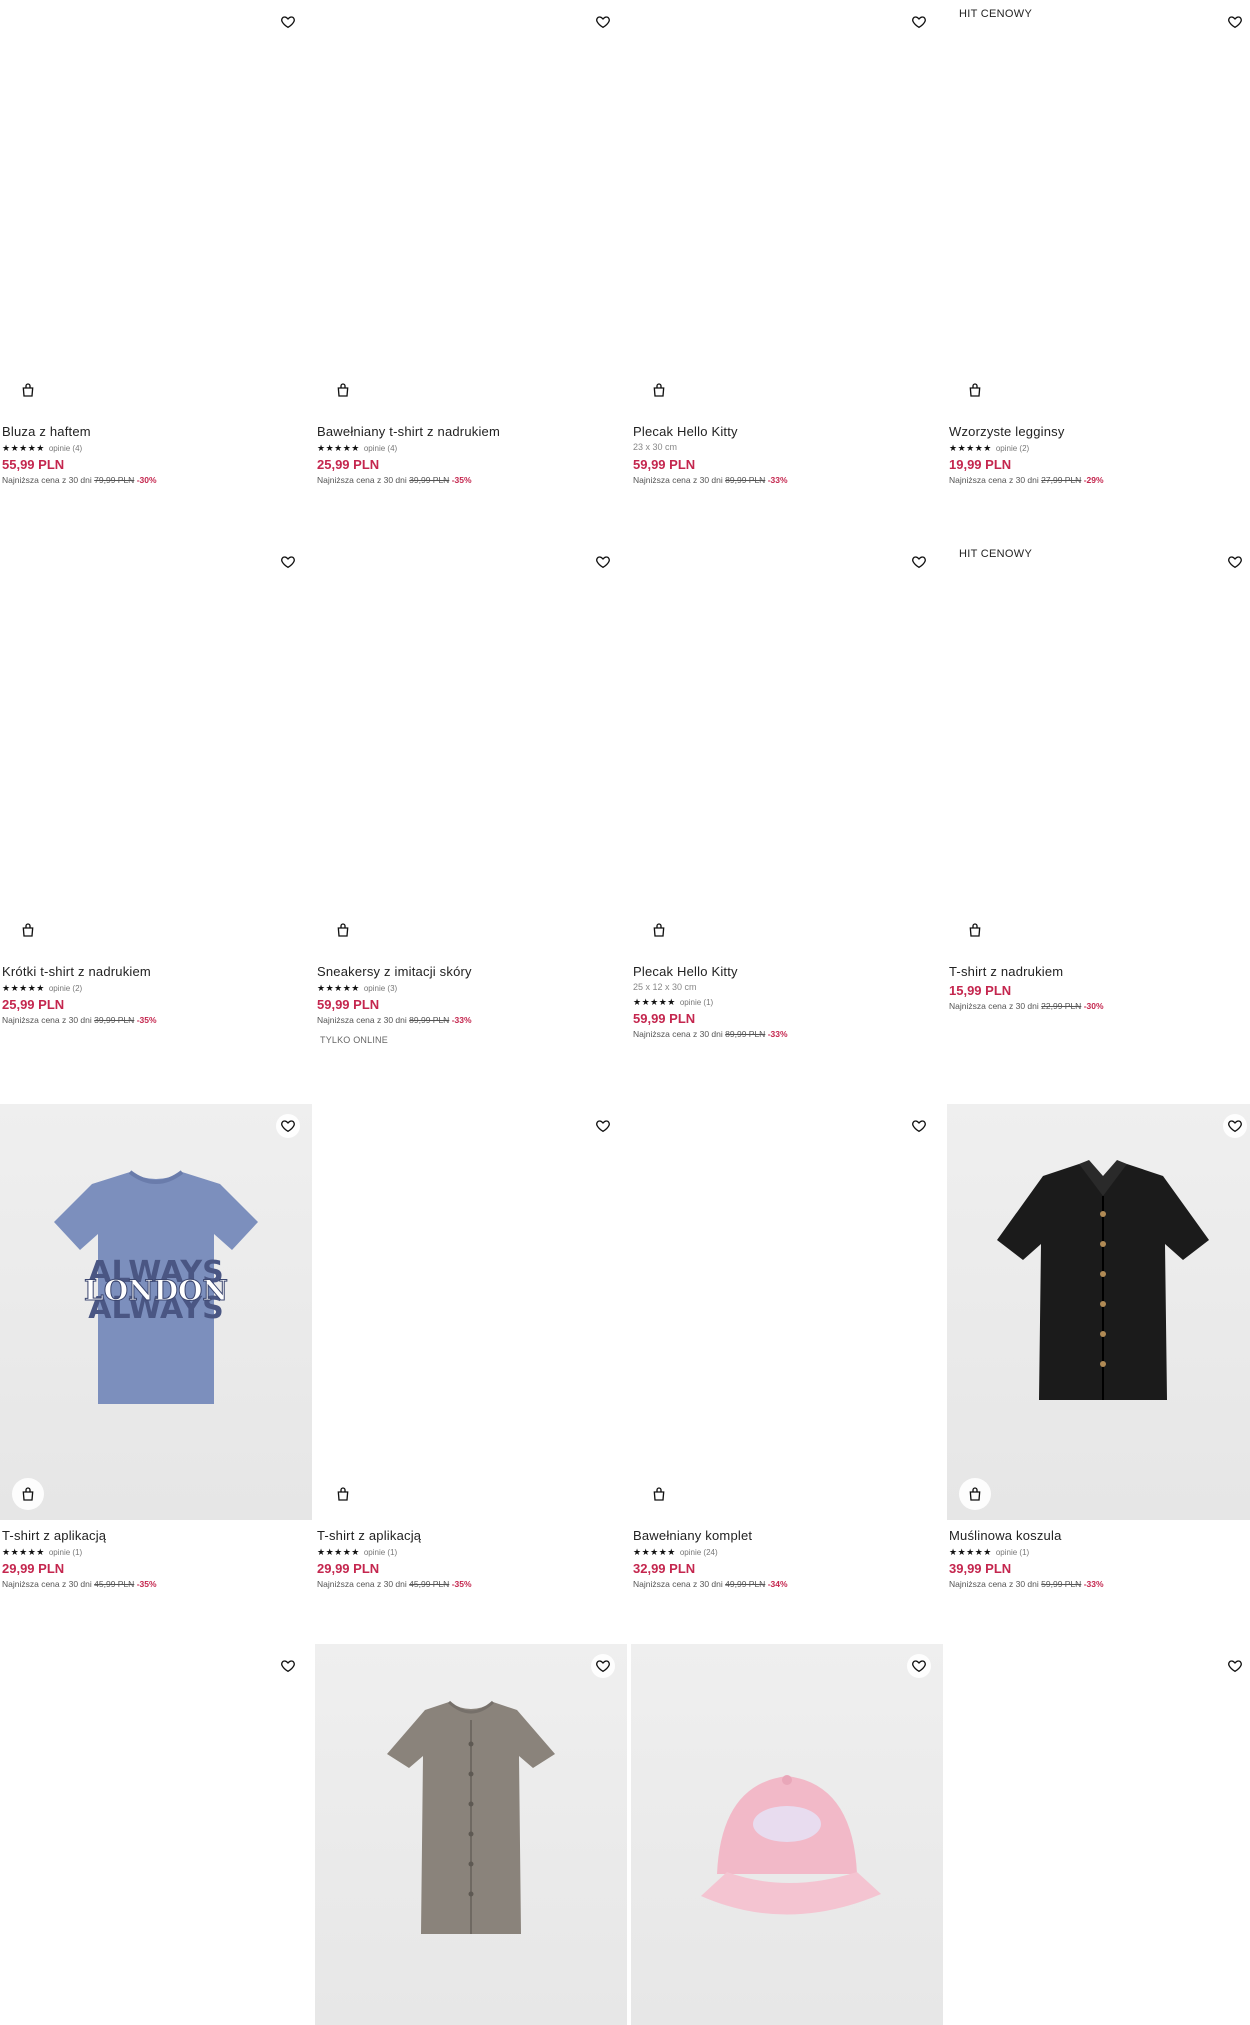  What do you see at coordinates (655, 447) in the screenshot?
I see `product-dimensions: 23 x 30 cm` at bounding box center [655, 447].